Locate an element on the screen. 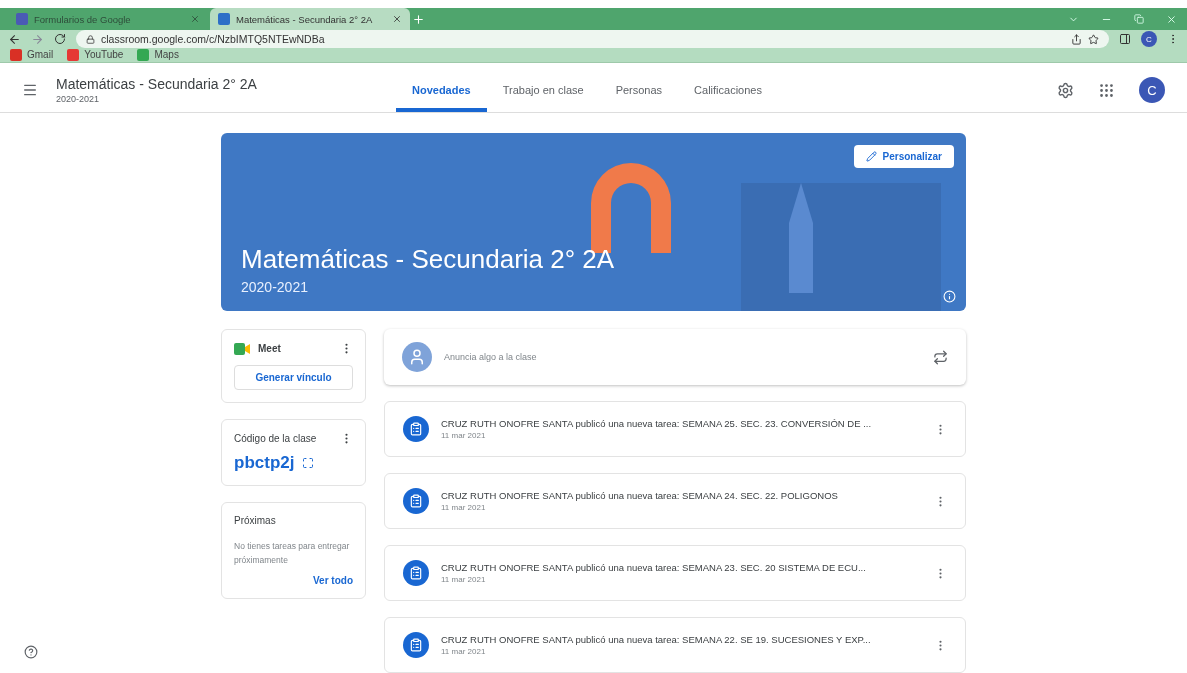 This screenshot has height=673, width=1187. pencil-icon is located at coordinates (871, 156).